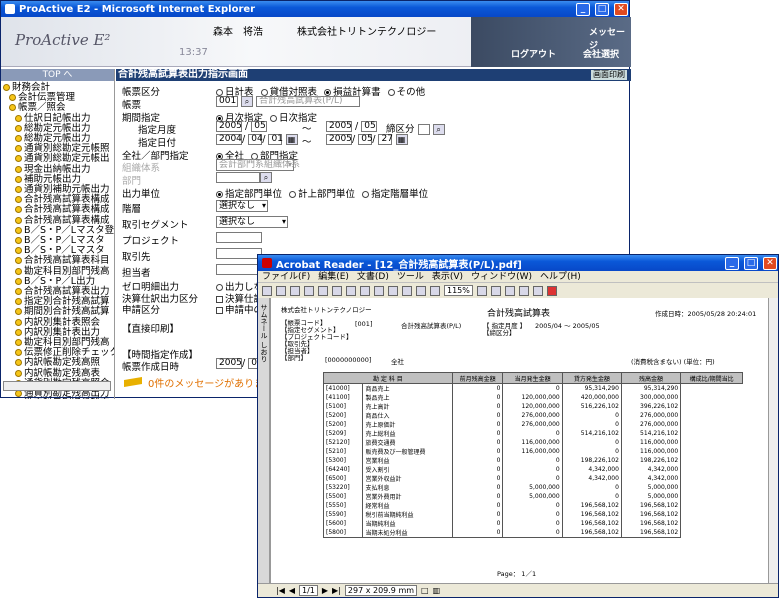 This screenshot has height=600, width=780. What do you see at coordinates (292, 590) in the screenshot?
I see `prev-page-button: ◀` at bounding box center [292, 590].